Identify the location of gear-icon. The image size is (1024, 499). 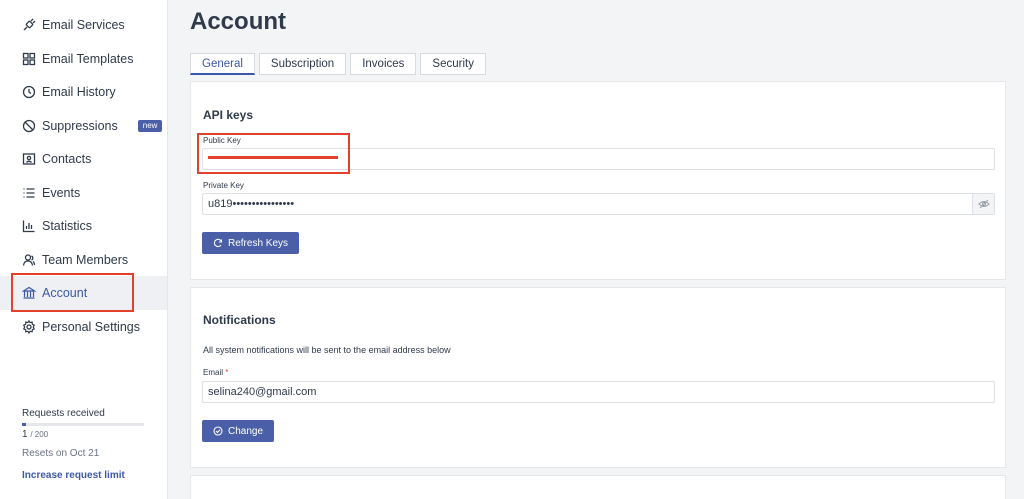
(29, 327).